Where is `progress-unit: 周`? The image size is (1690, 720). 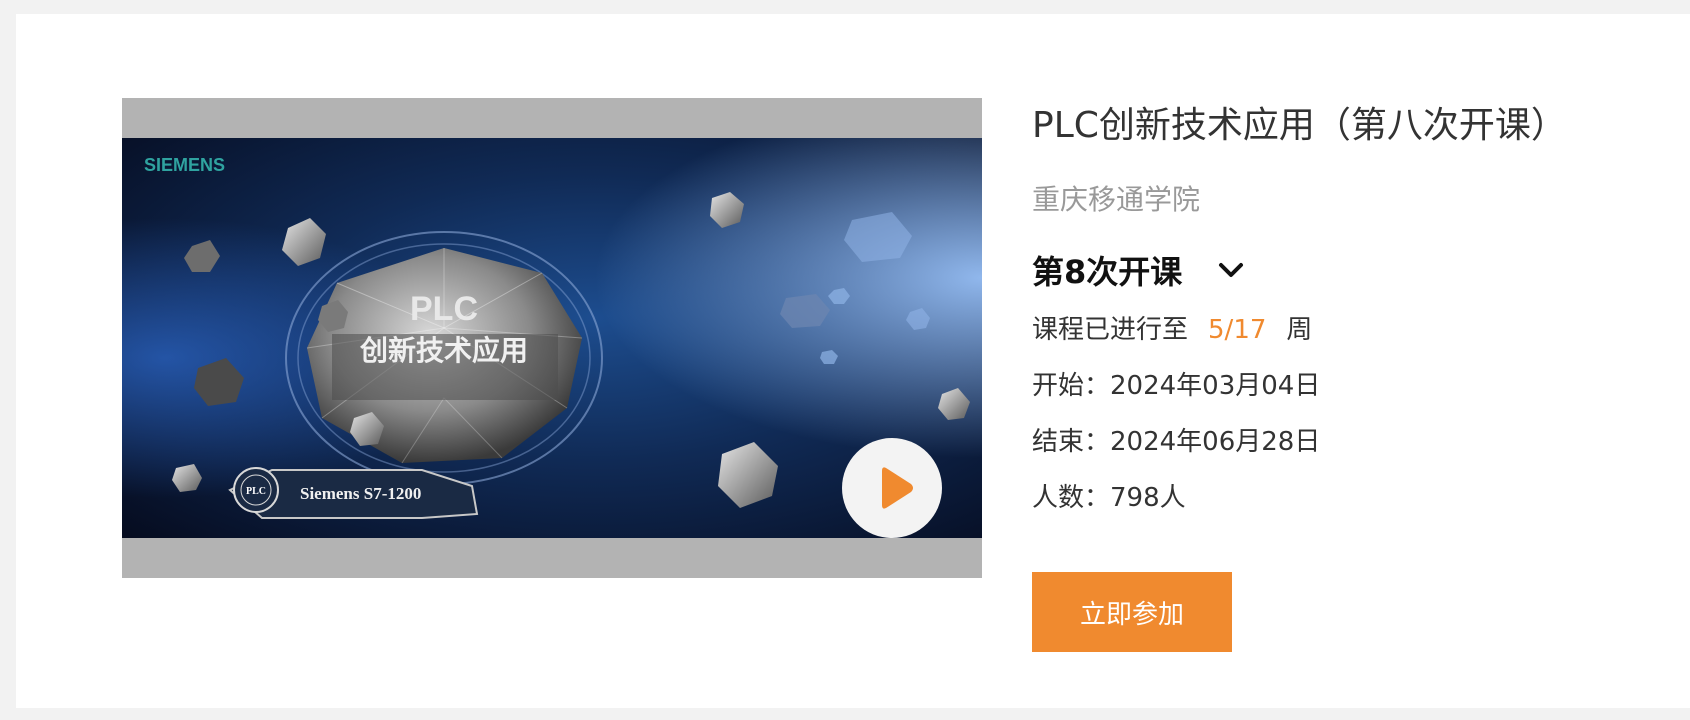
progress-unit: 周 is located at coordinates (1299, 330).